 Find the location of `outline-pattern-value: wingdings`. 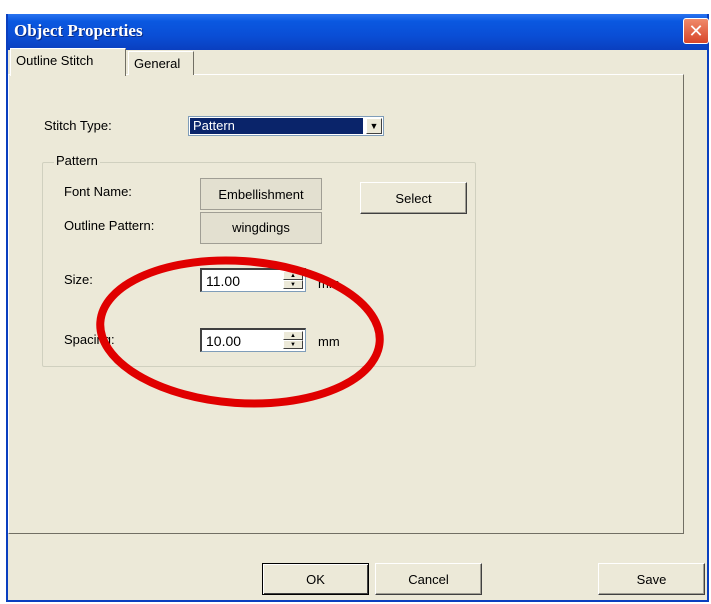

outline-pattern-value: wingdings is located at coordinates (261, 228).